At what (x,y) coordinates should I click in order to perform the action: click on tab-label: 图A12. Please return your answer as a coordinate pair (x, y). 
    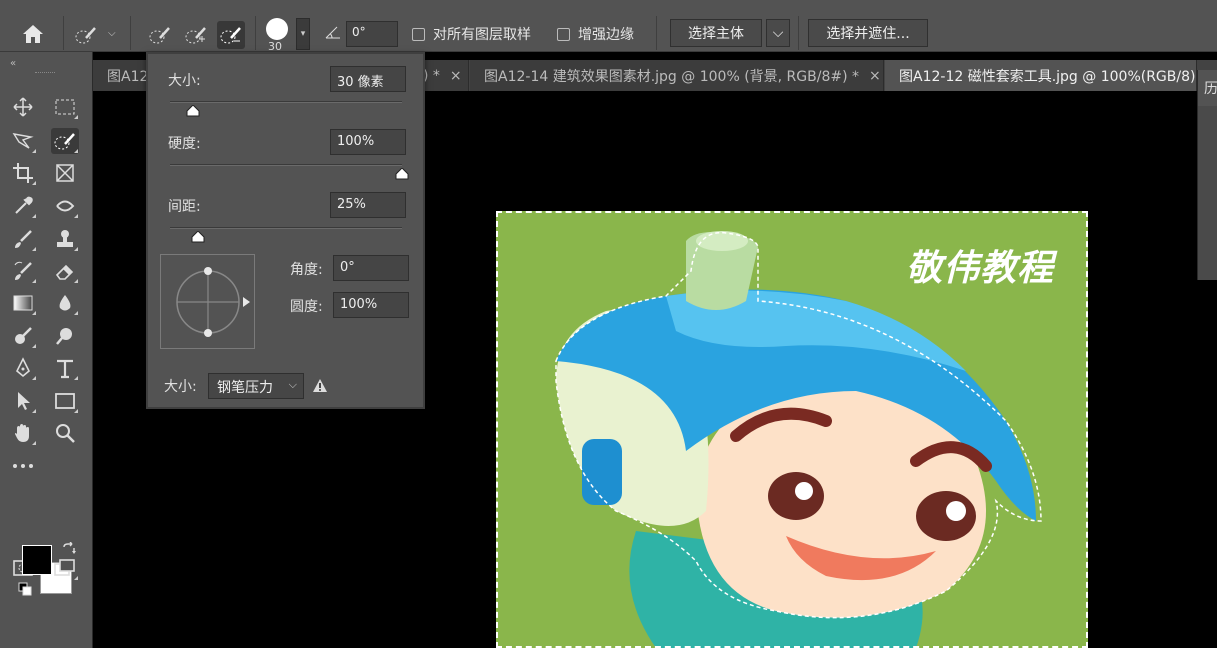
    Looking at the image, I should click on (127, 76).